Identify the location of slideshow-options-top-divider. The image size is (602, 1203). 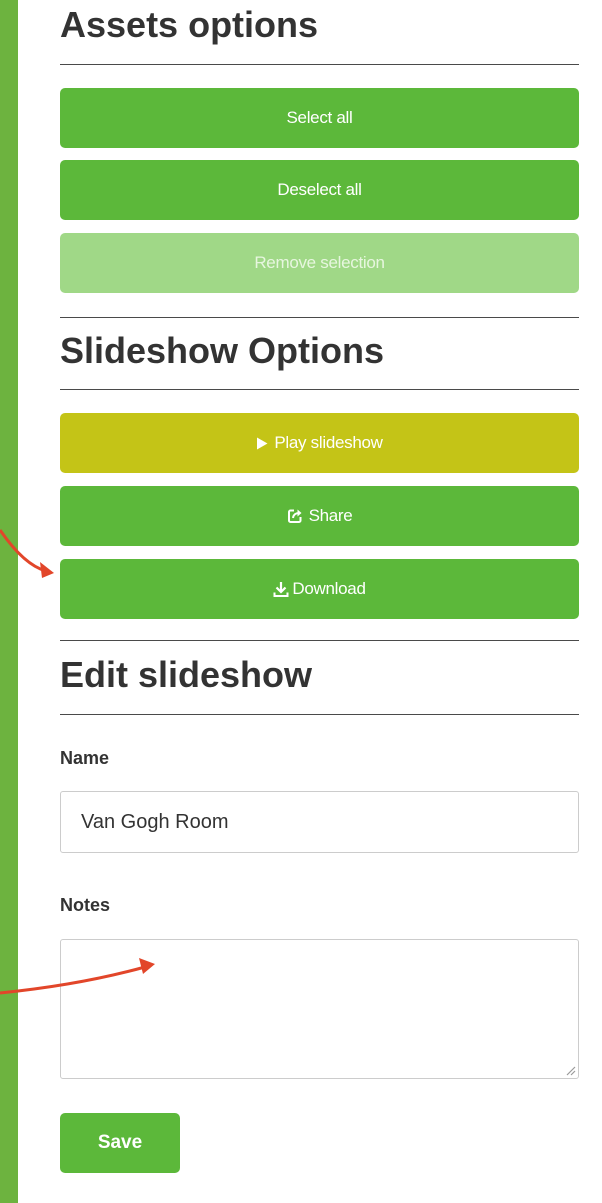
(319, 317).